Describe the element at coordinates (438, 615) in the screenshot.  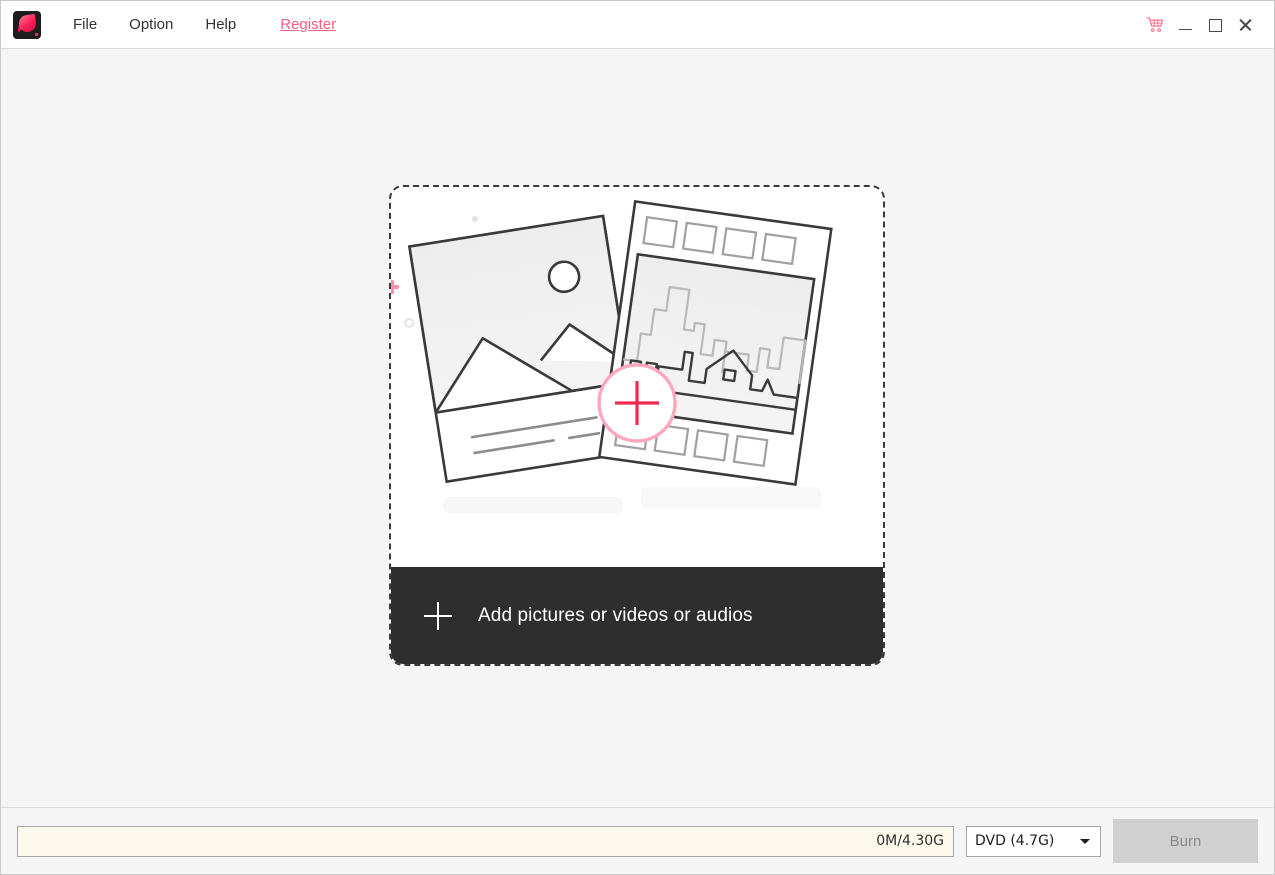
I see `plus-icon` at that location.